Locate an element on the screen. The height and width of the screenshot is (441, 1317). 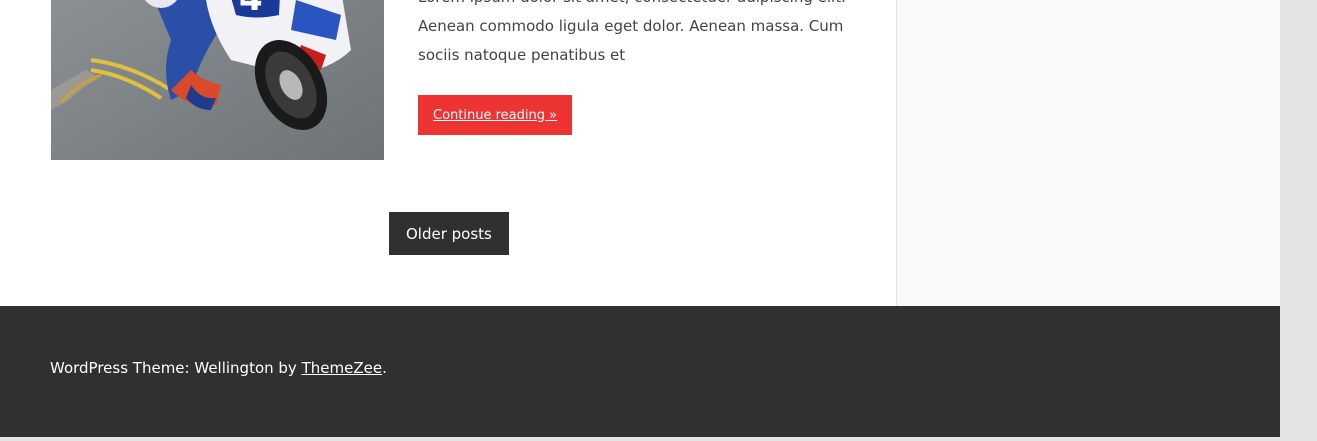
footer-credit-suffix: . is located at coordinates (384, 368).